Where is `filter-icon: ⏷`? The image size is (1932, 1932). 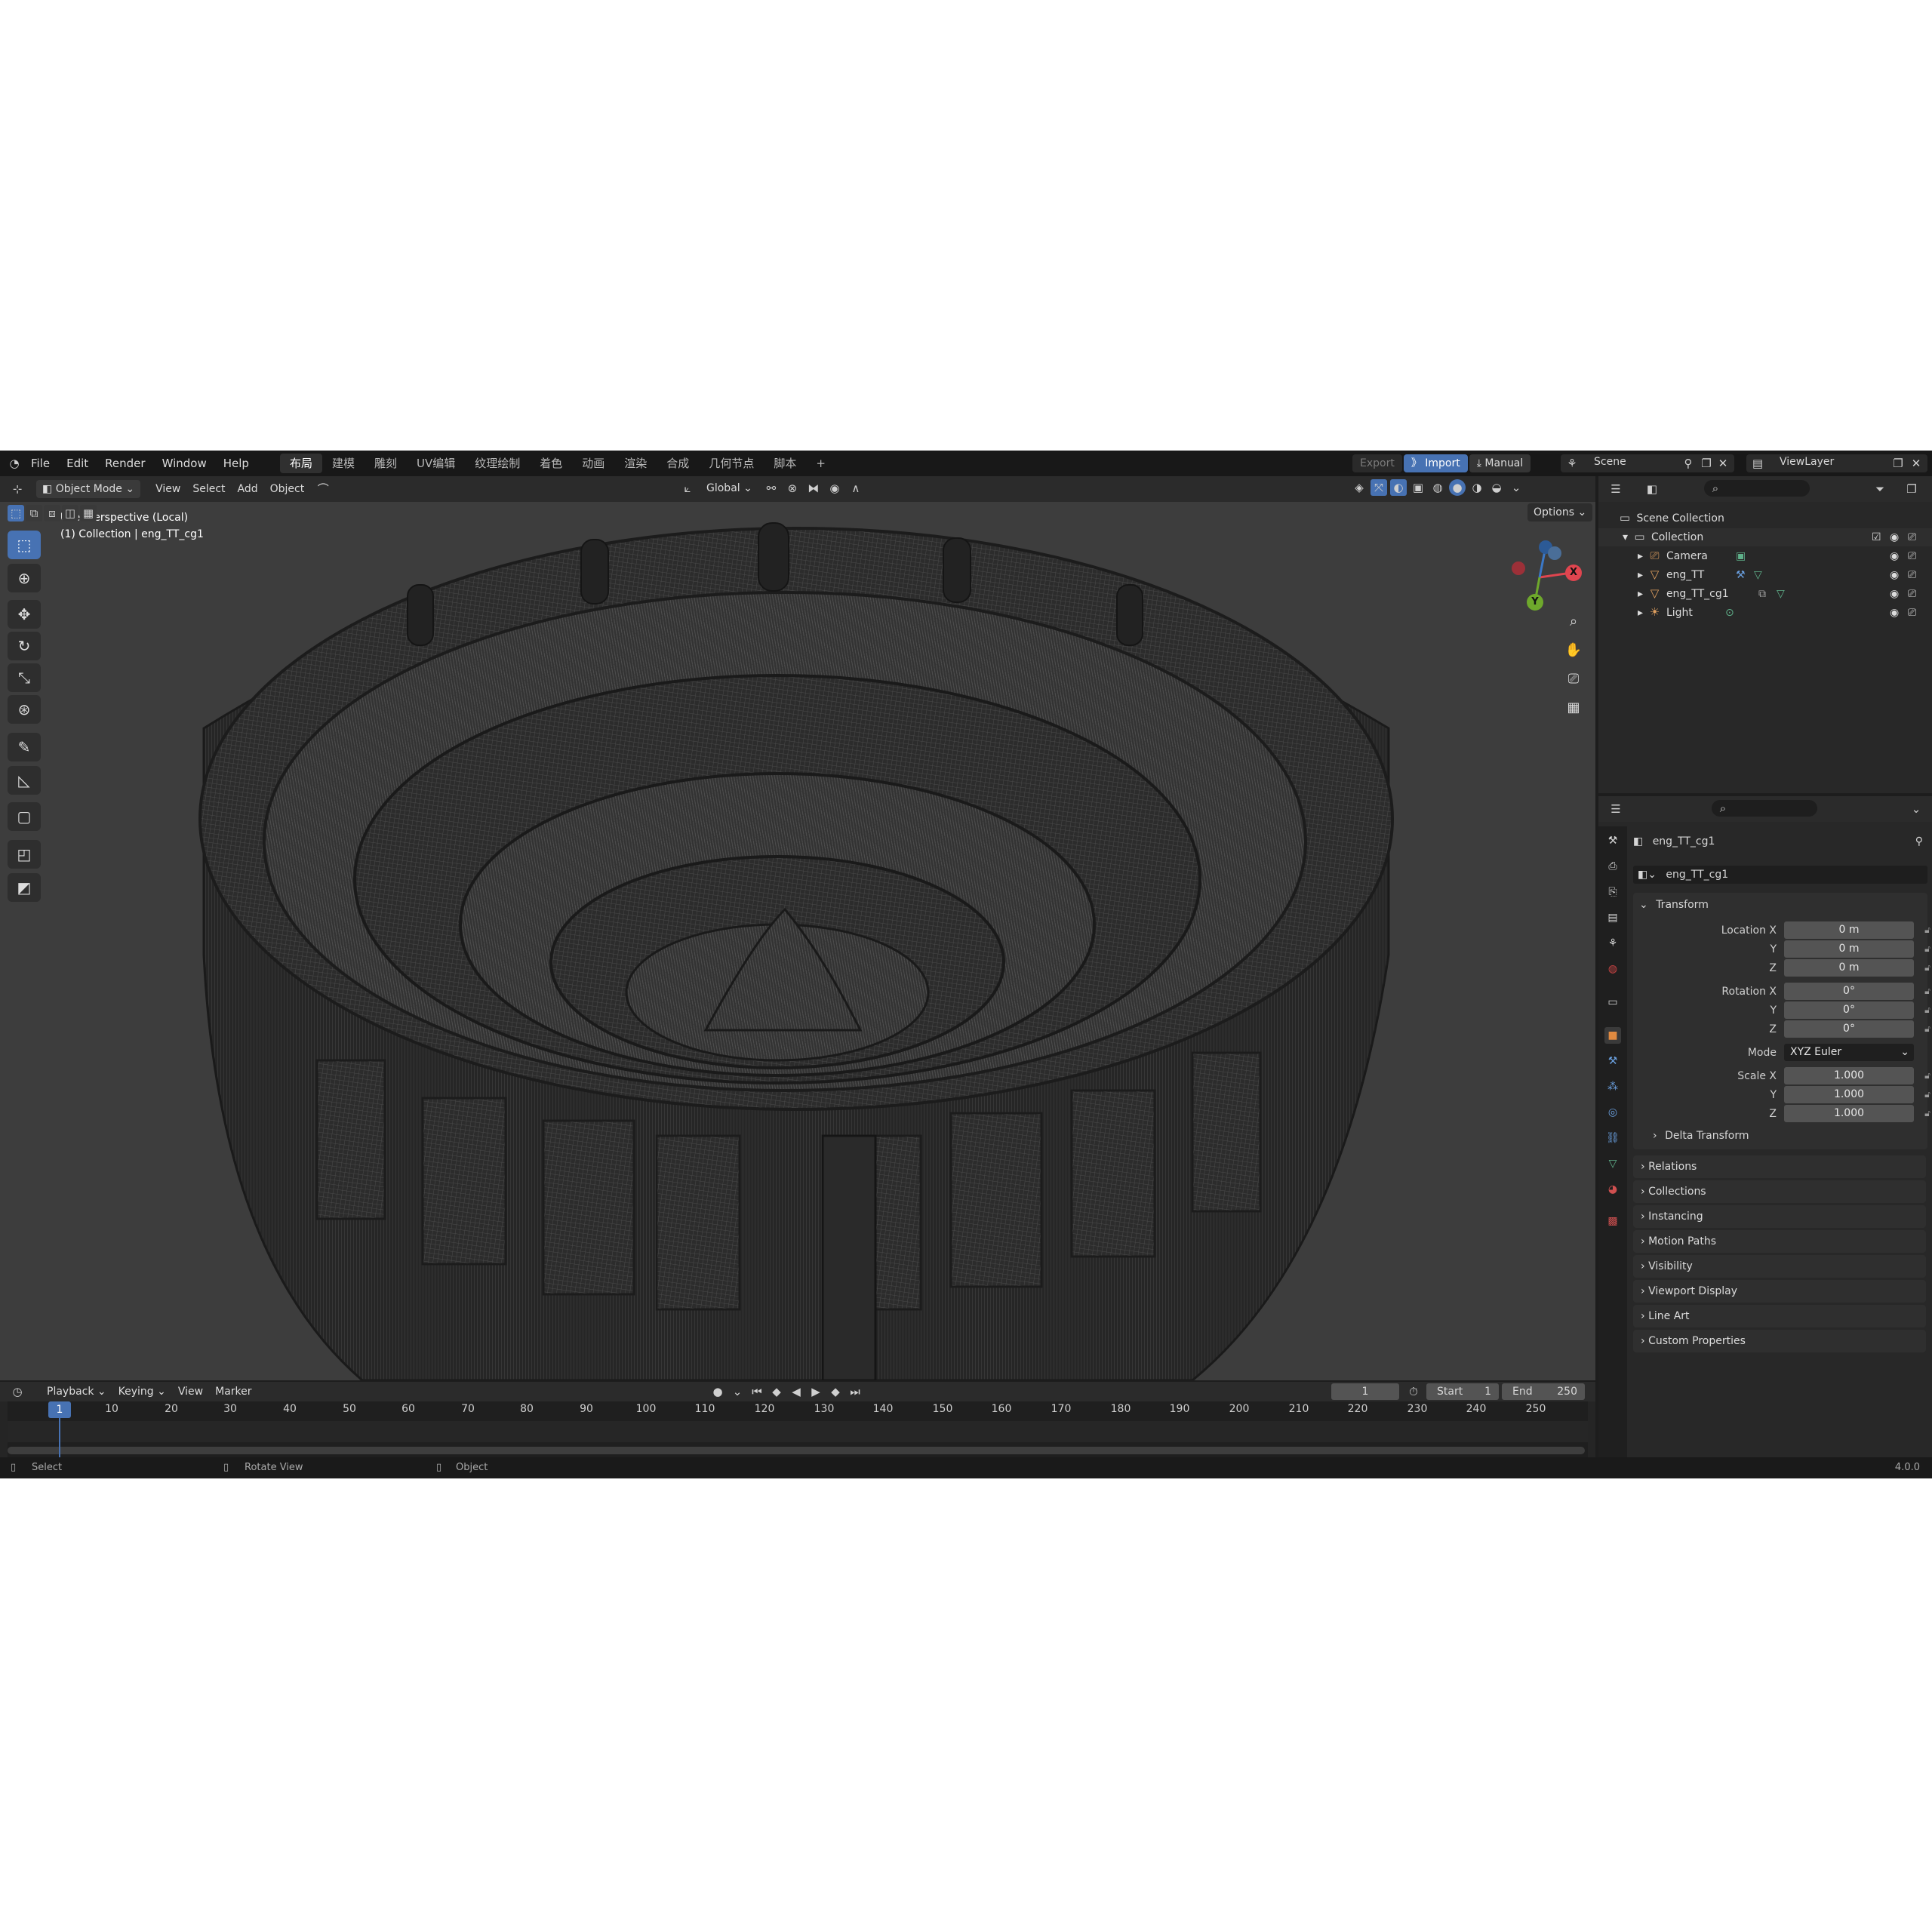
filter-icon: ⏷ is located at coordinates (1880, 489).